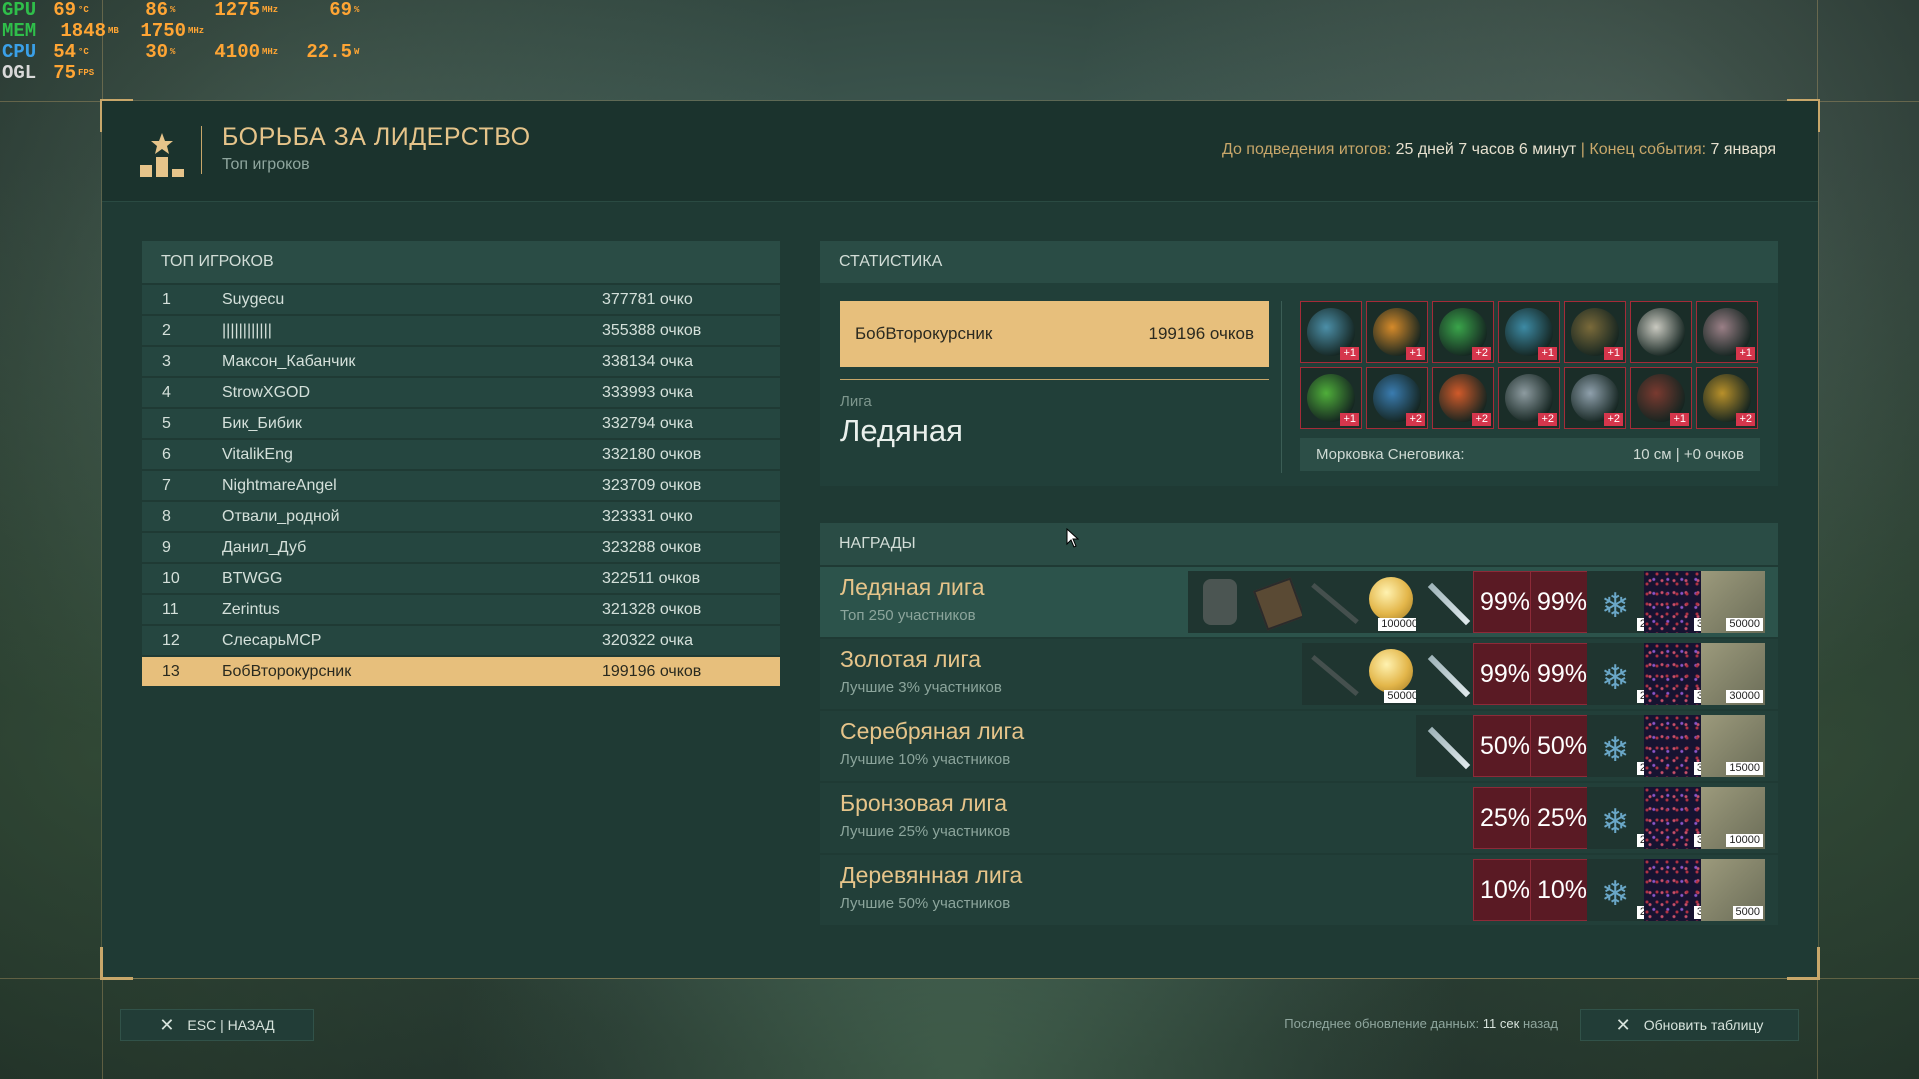 The height and width of the screenshot is (1079, 1919). I want to click on map-reward: 30000, so click(1733, 674).